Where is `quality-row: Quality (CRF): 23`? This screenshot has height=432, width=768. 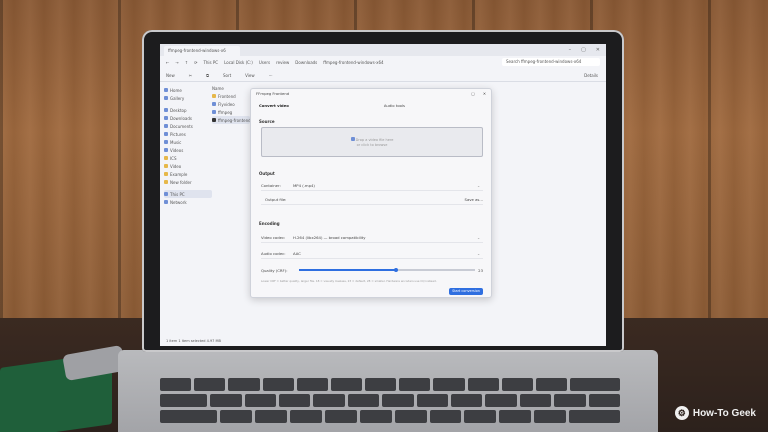
quality-row: Quality (CRF): 23 is located at coordinates (372, 270).